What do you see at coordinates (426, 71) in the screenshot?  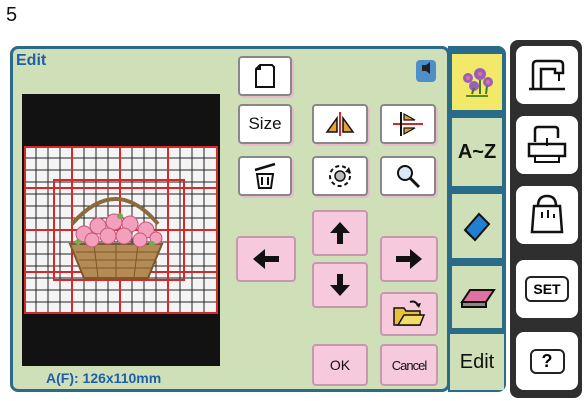 I see `info-icon` at bounding box center [426, 71].